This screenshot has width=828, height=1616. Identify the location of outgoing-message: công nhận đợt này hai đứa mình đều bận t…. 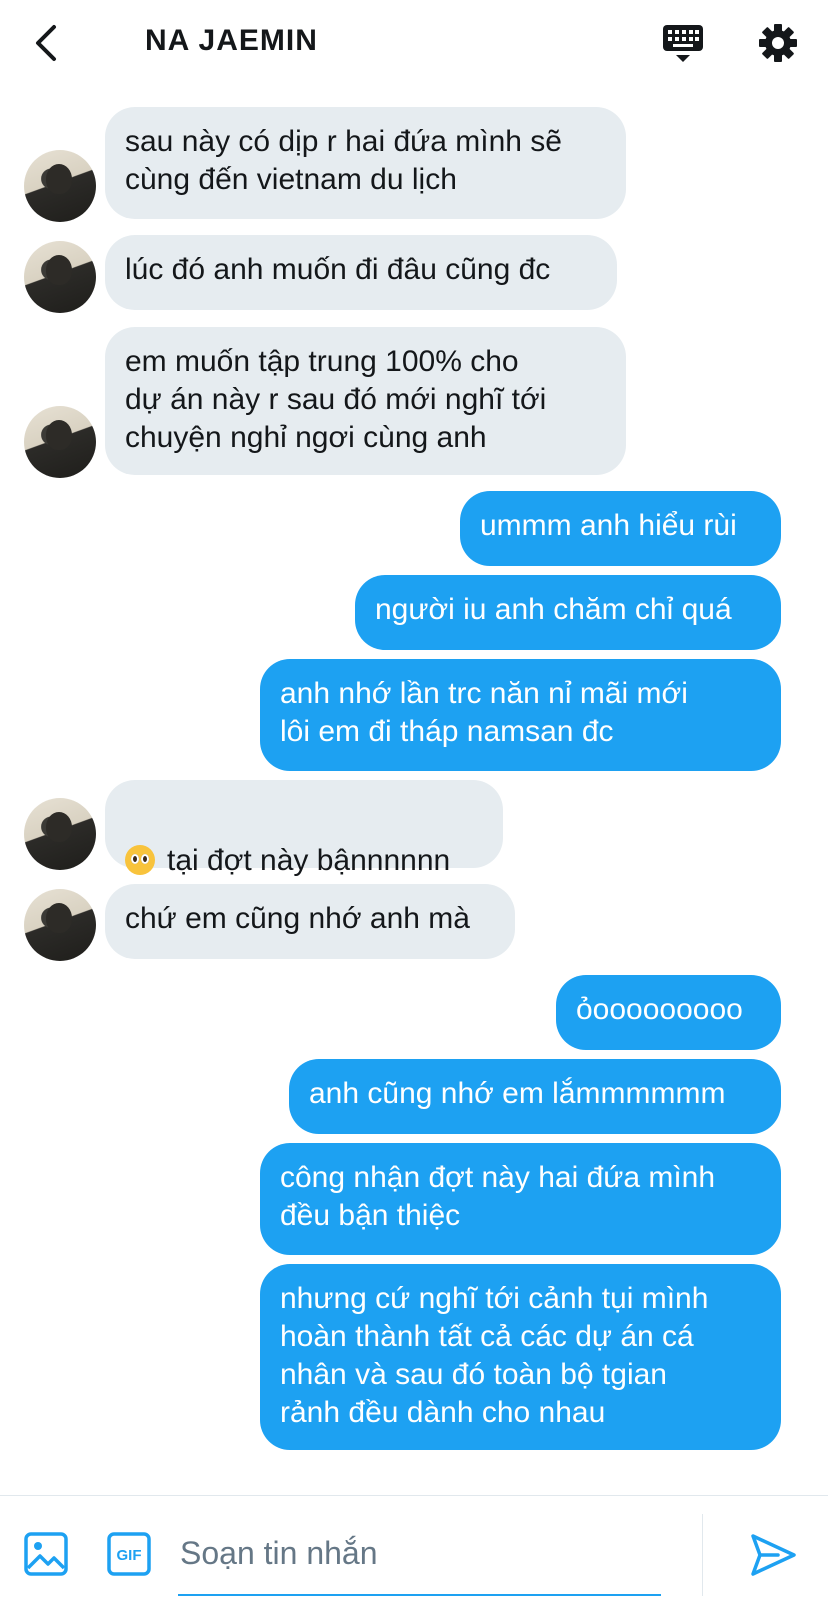
(520, 1199).